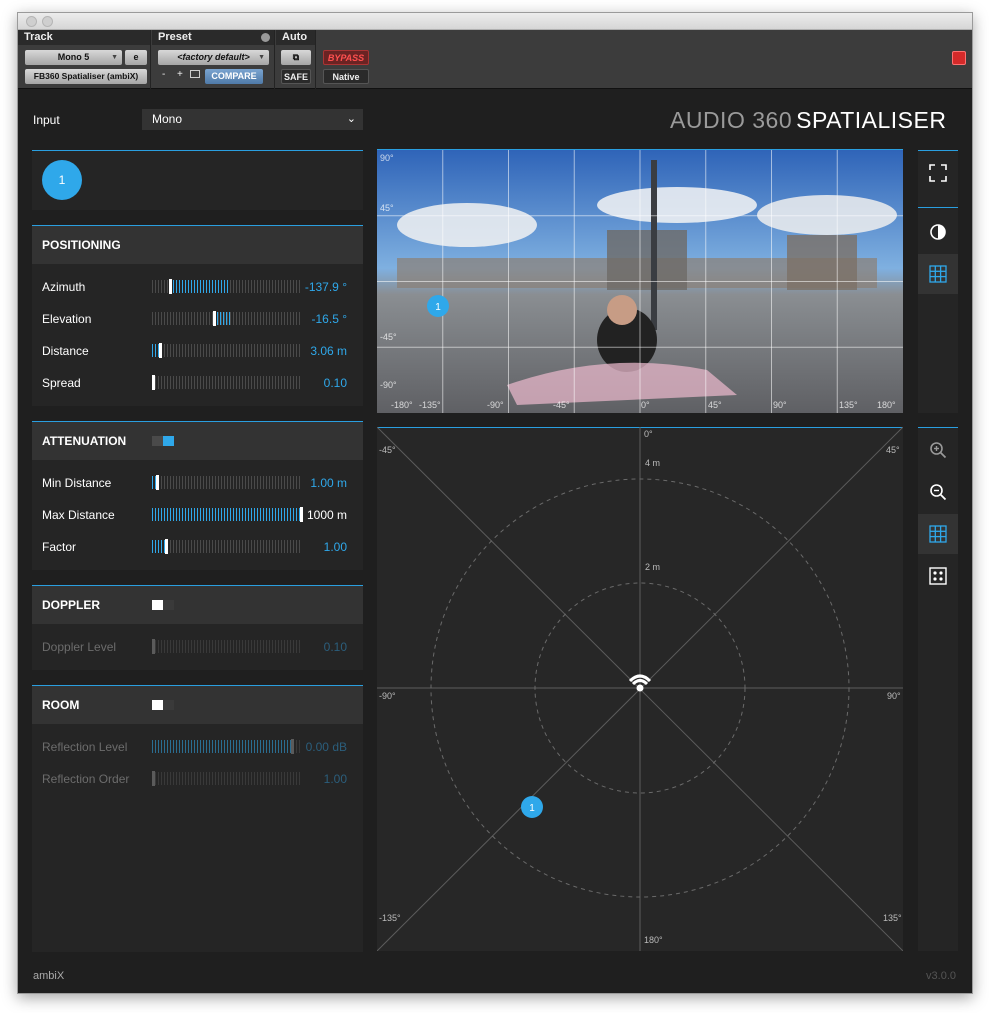 Image resolution: width=989 pixels, height=1013 pixels. What do you see at coordinates (65, 351) in the screenshot?
I see `distance-label: Distance` at bounding box center [65, 351].